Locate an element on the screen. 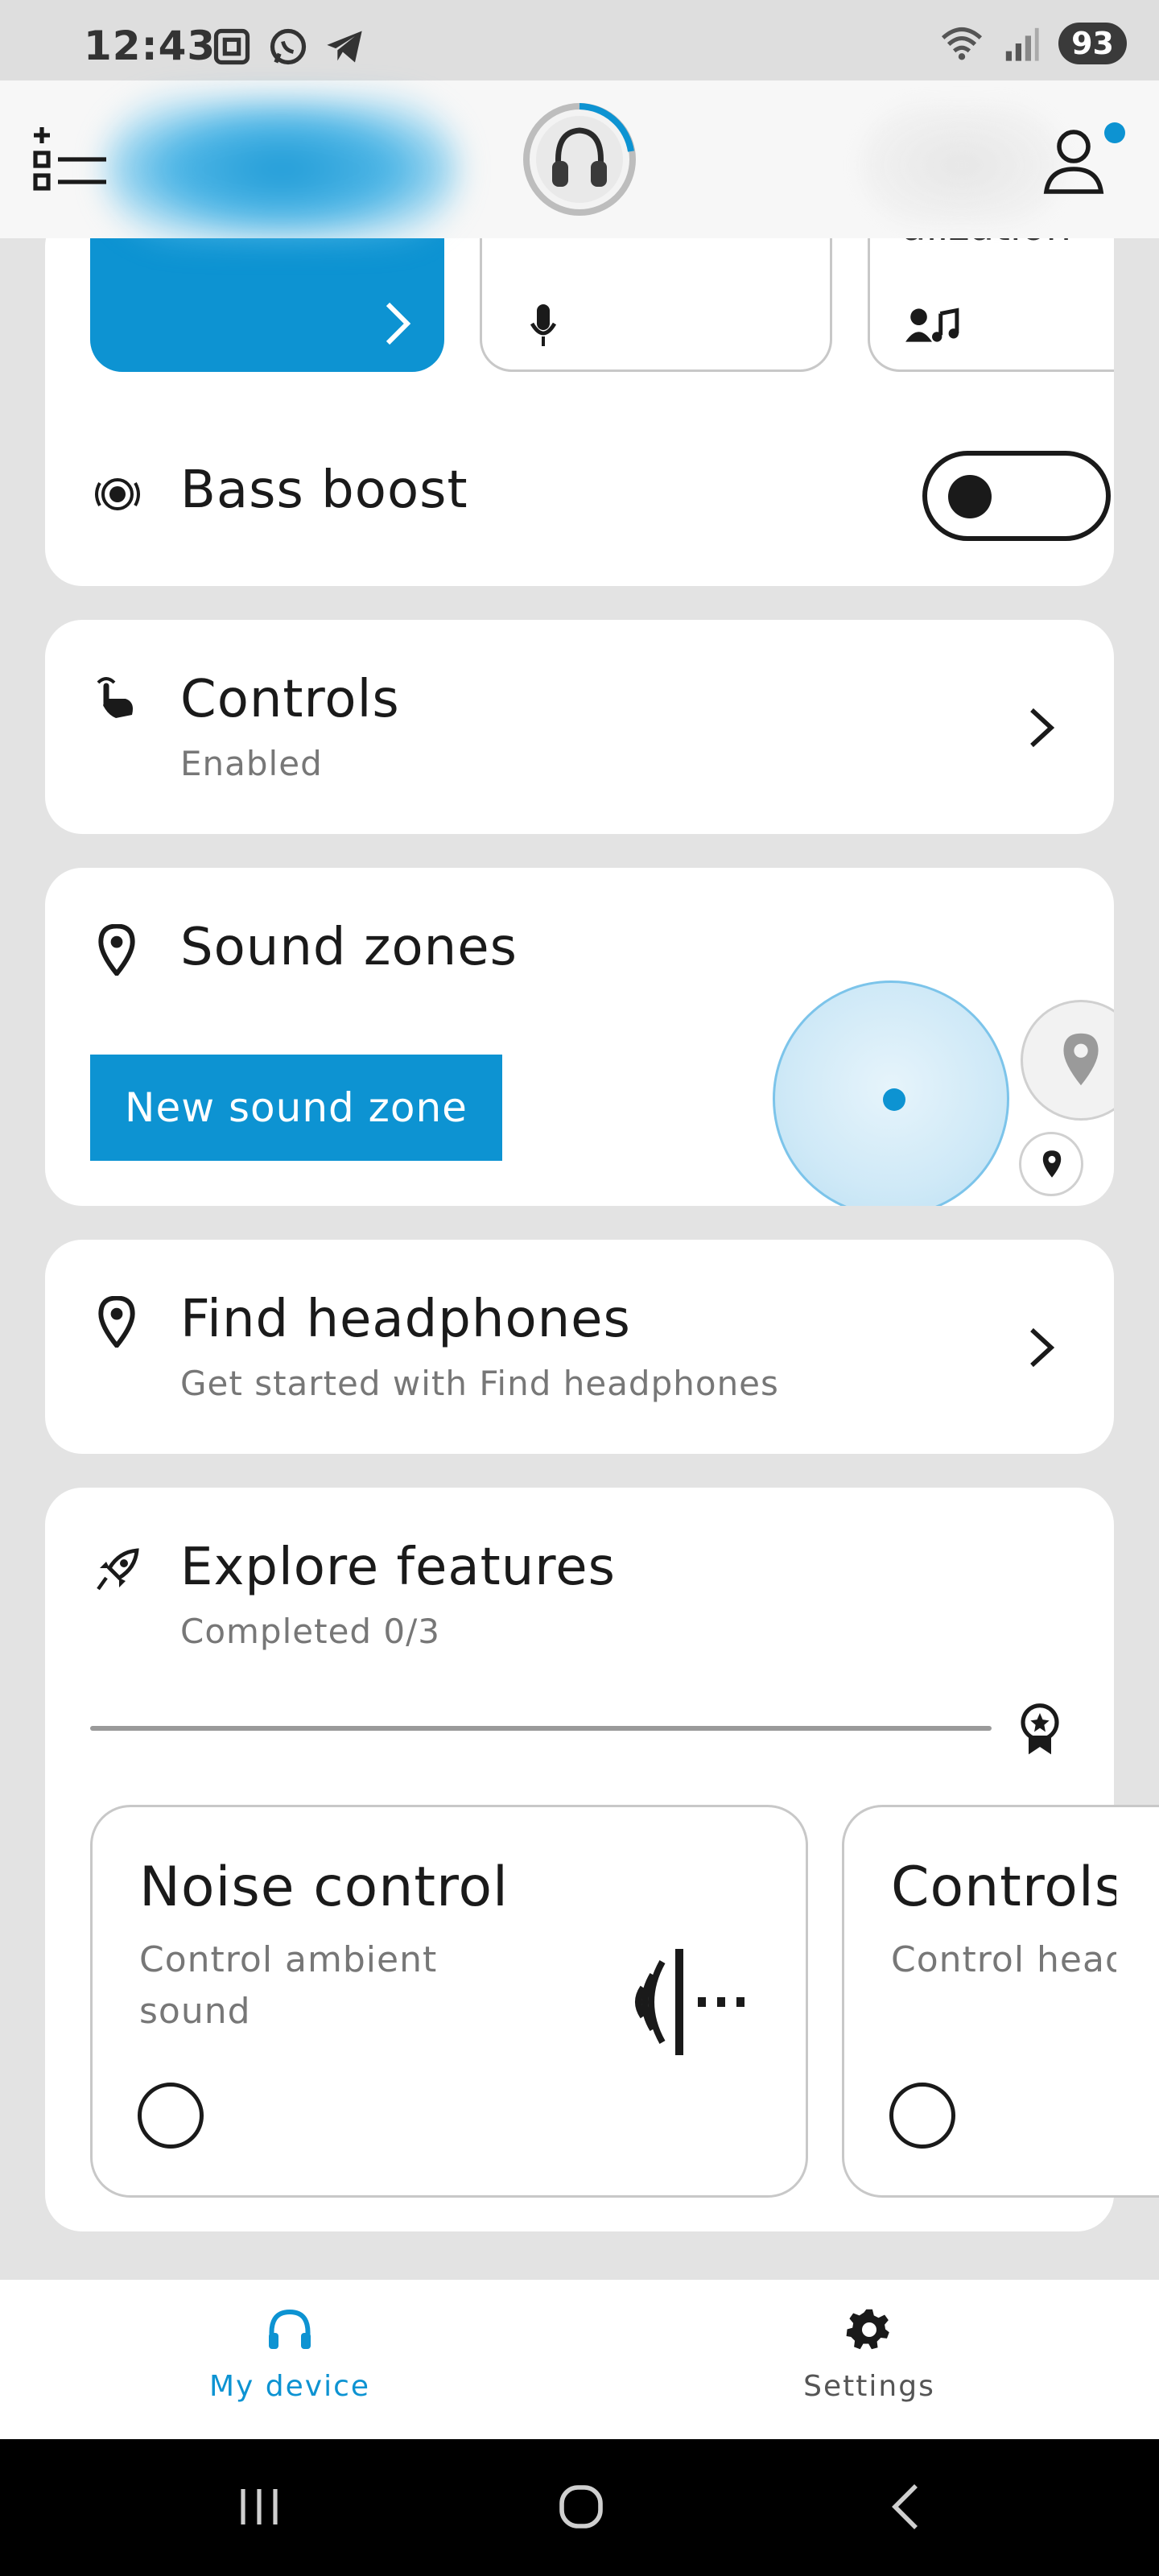 The width and height of the screenshot is (1159, 2576). whatsapp-icon is located at coordinates (288, 46).